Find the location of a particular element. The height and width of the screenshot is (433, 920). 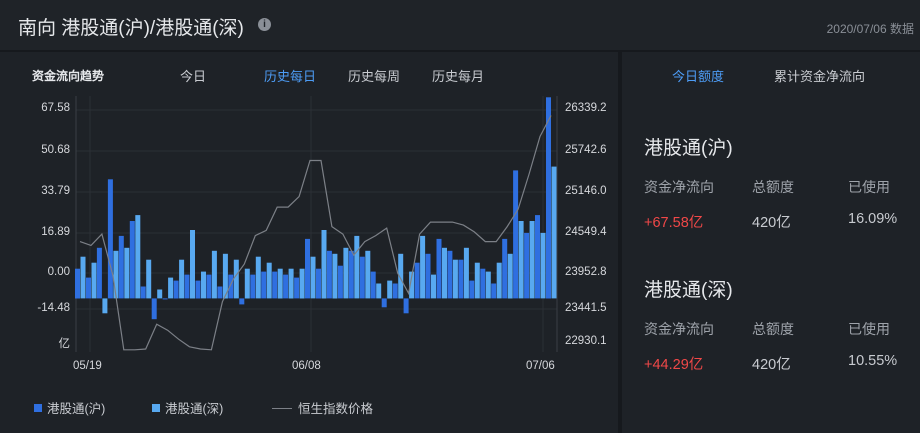

y-right-tick: 26339.2 is located at coordinates (586, 108).